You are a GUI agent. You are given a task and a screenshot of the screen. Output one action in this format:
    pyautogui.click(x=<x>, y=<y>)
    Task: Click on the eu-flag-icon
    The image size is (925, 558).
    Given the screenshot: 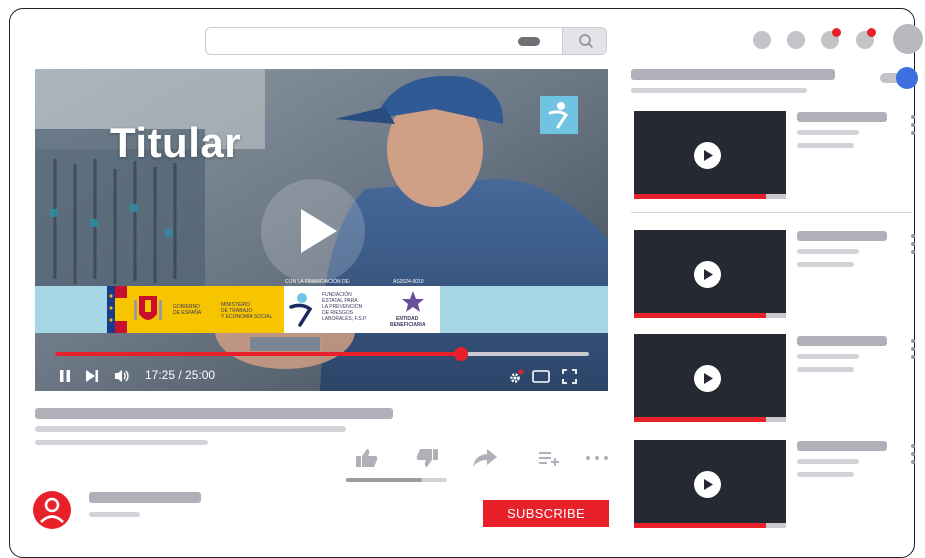 What is the action you would take?
    pyautogui.click(x=117, y=309)
    